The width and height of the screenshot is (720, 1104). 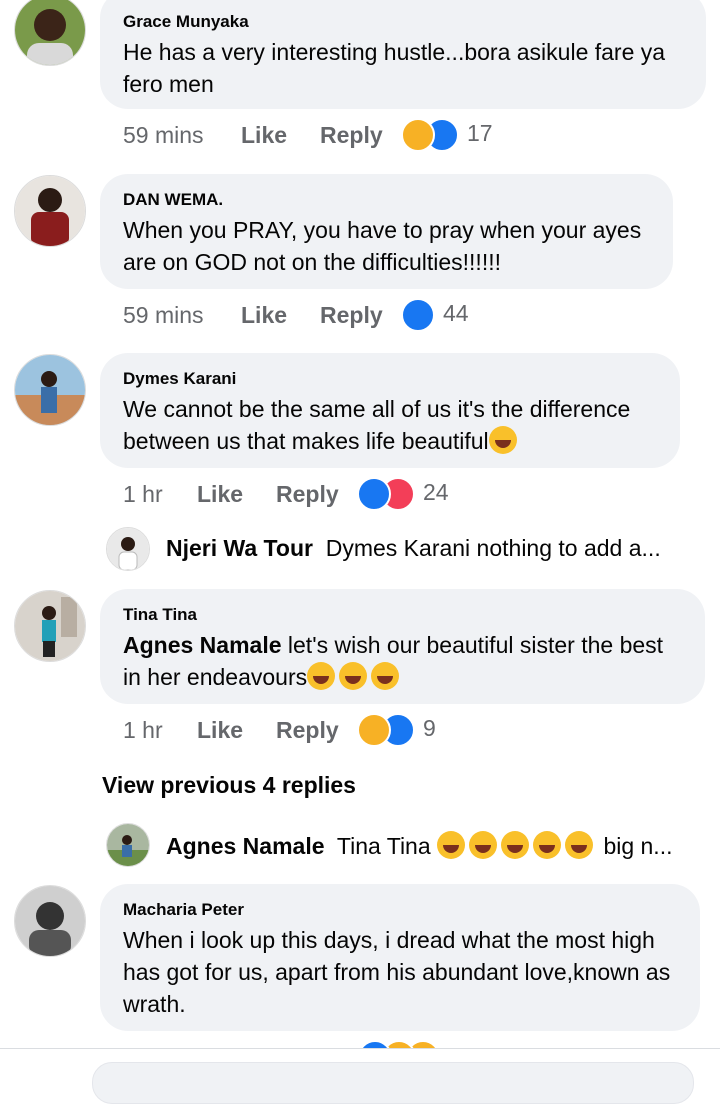 What do you see at coordinates (383, 846) in the screenshot?
I see `reply-mention: Tina Tina` at bounding box center [383, 846].